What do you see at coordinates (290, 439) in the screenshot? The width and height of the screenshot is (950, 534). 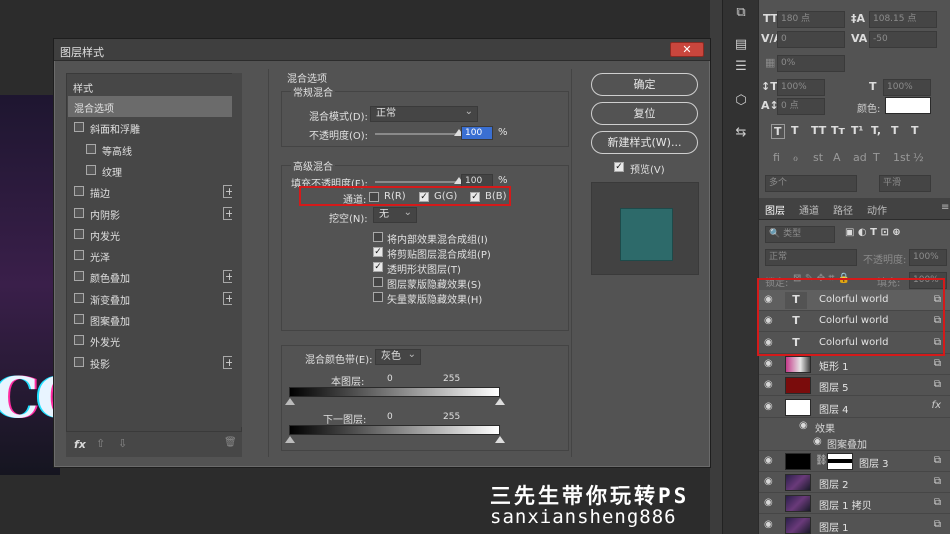 I see `underlying-black-handle` at bounding box center [290, 439].